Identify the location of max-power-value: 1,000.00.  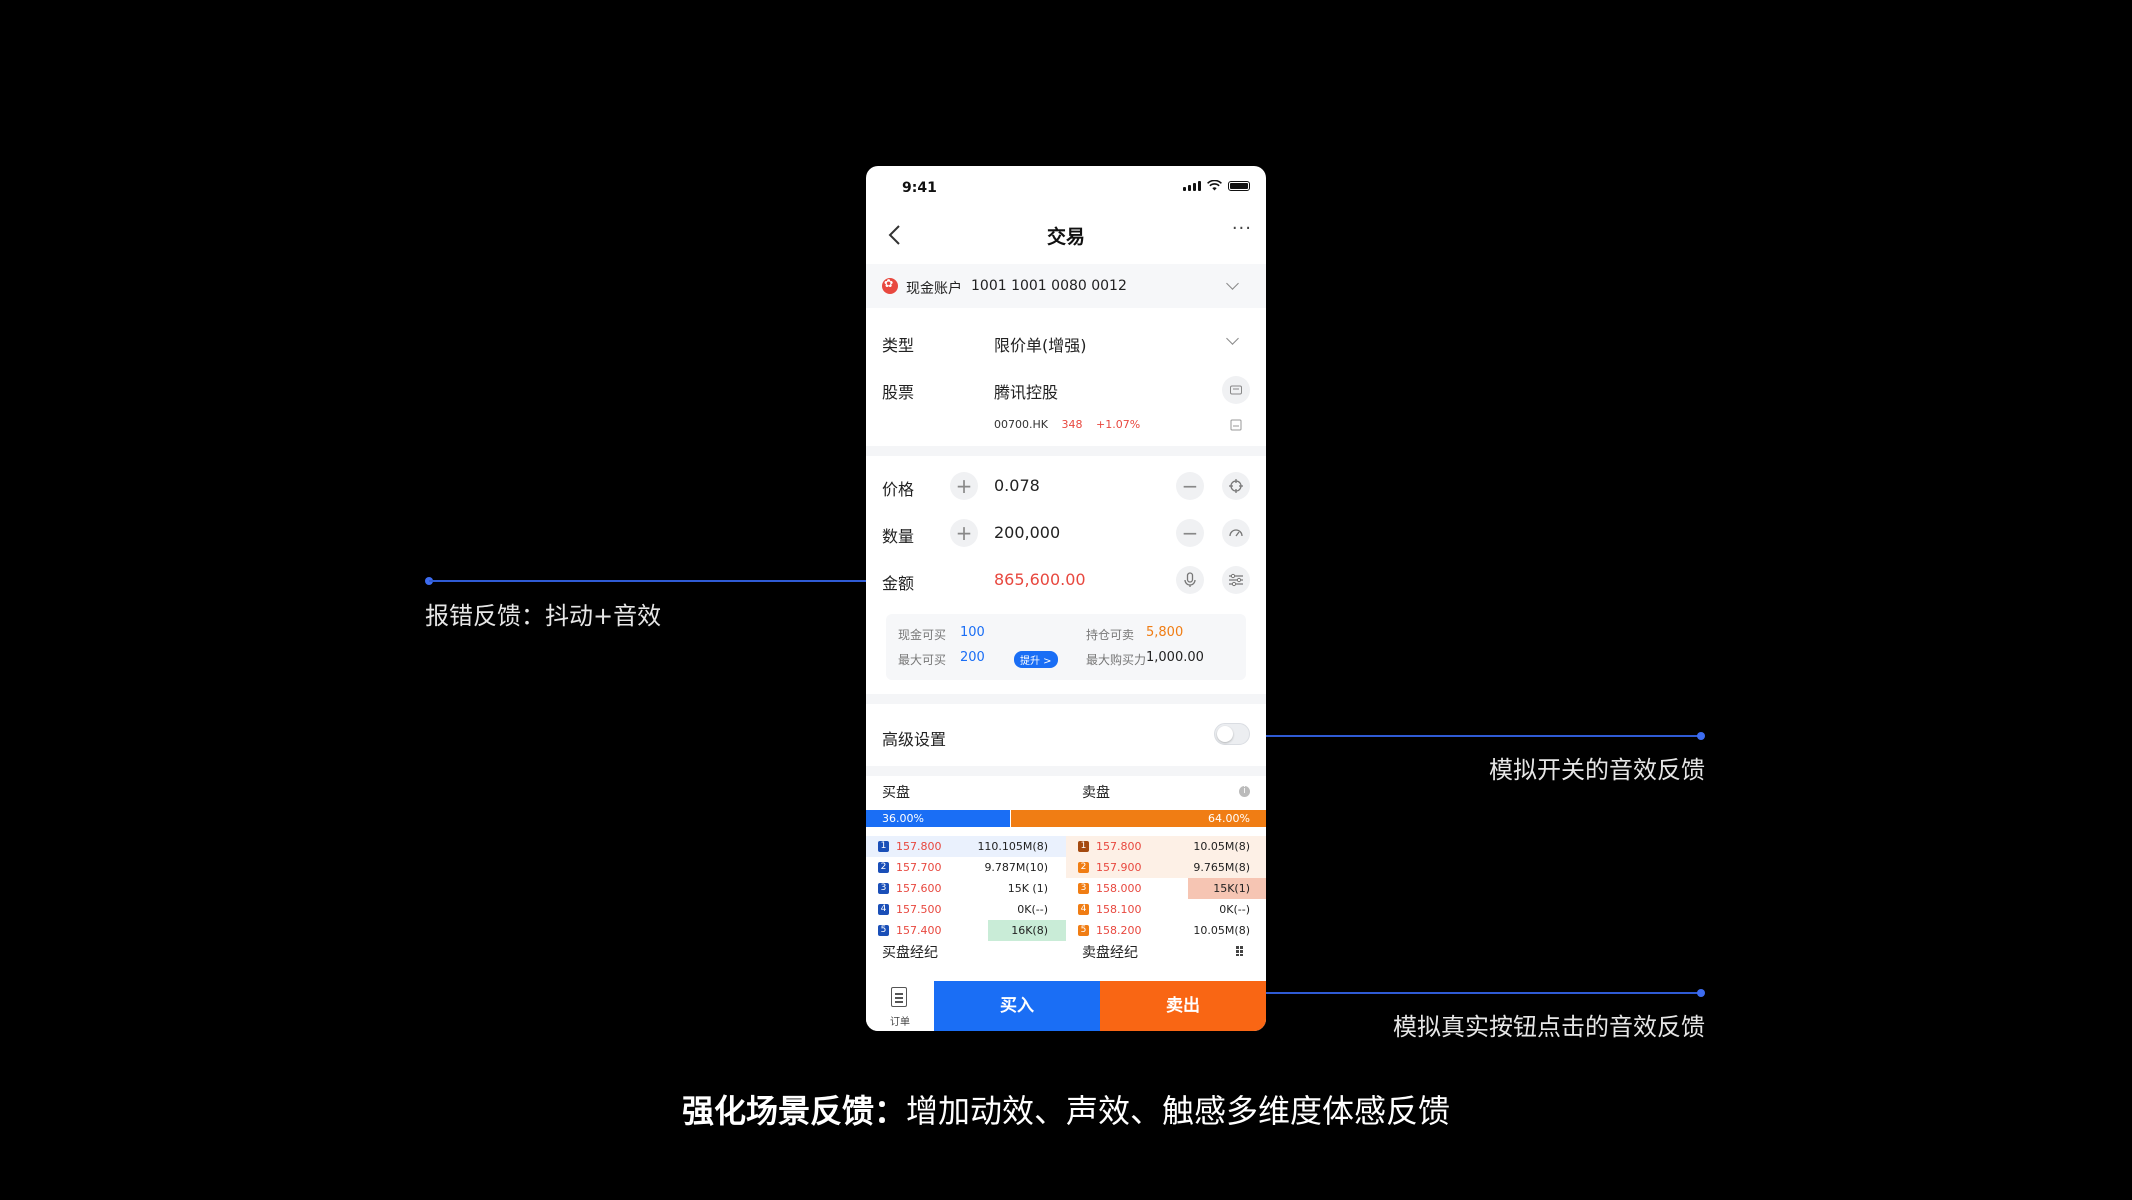
(1175, 657).